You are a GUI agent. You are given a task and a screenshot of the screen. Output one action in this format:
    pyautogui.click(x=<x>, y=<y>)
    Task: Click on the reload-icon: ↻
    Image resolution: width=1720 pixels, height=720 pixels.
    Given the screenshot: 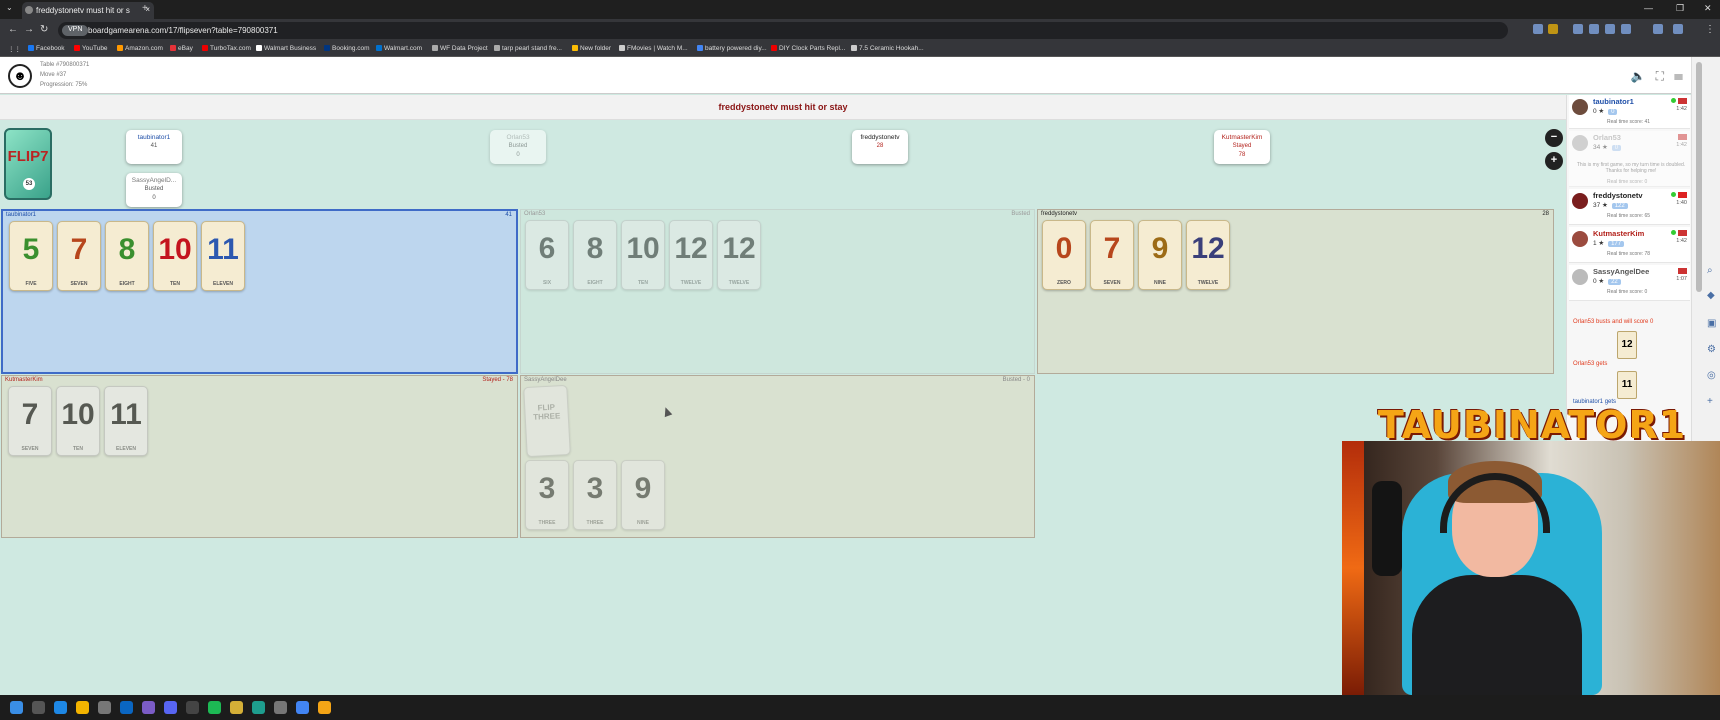 What is the action you would take?
    pyautogui.click(x=44, y=29)
    